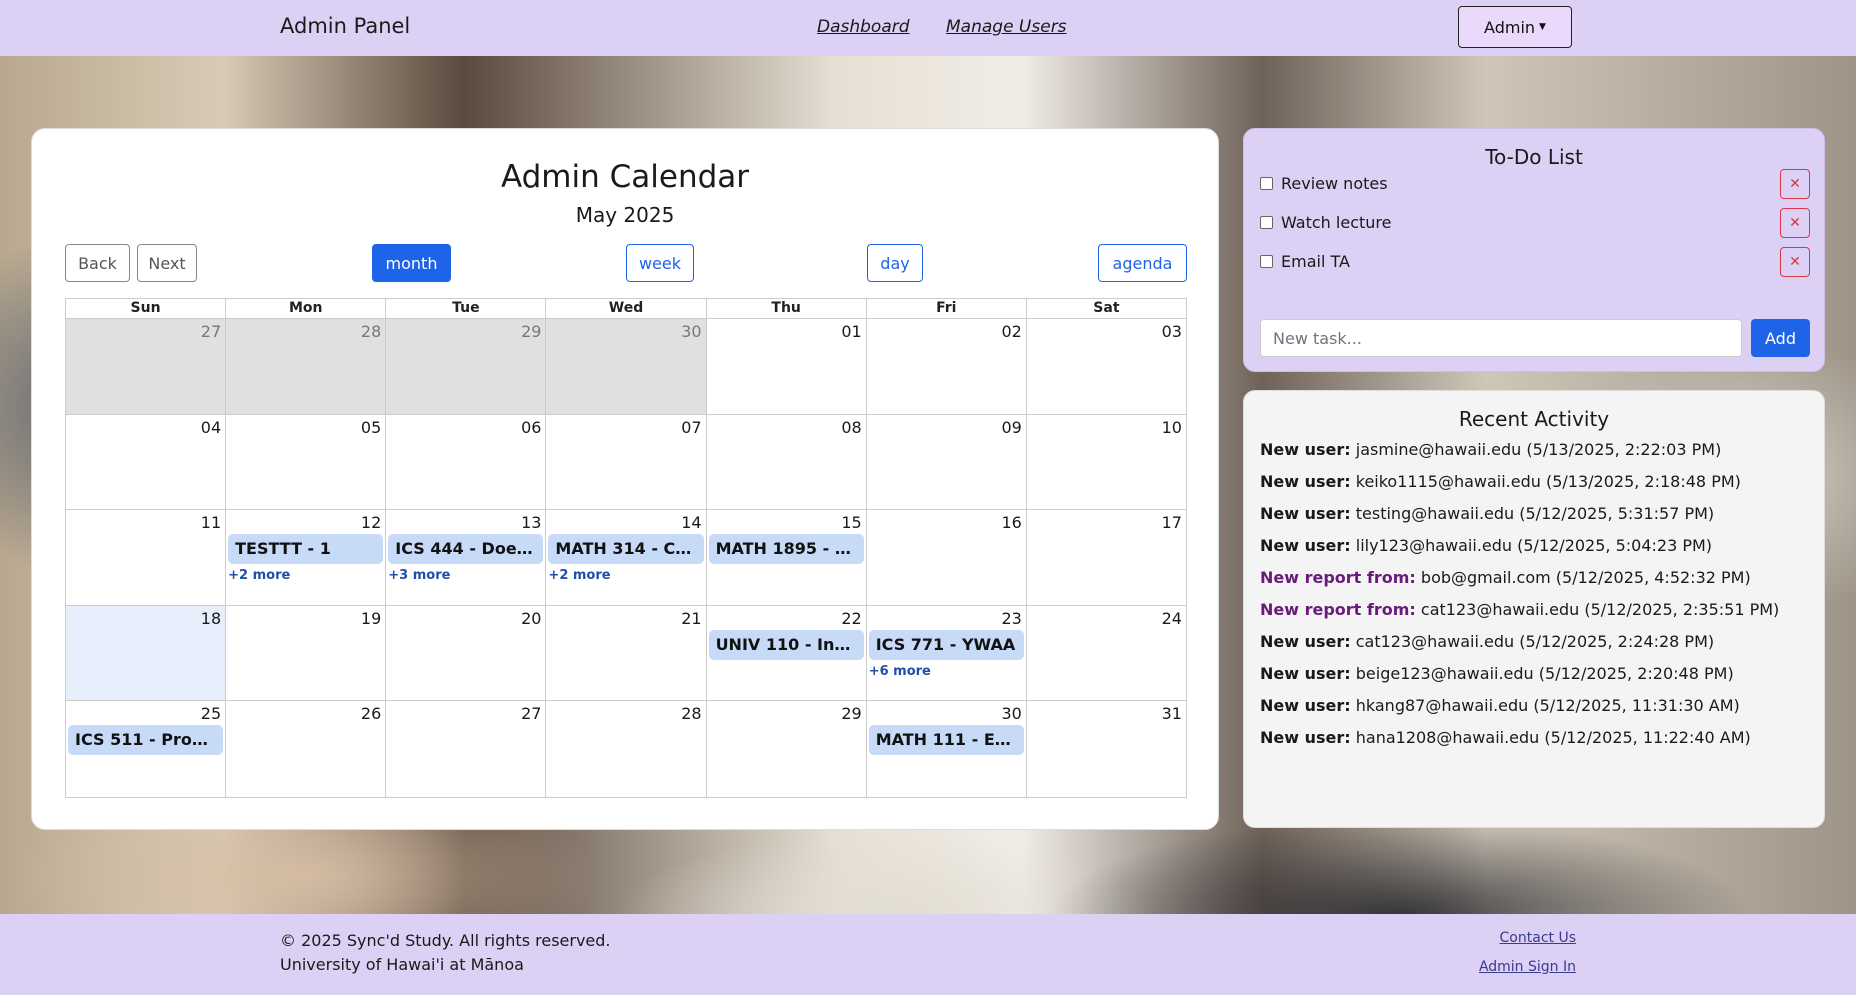 The image size is (1856, 995). I want to click on day-cell: 04, so click(146, 462).